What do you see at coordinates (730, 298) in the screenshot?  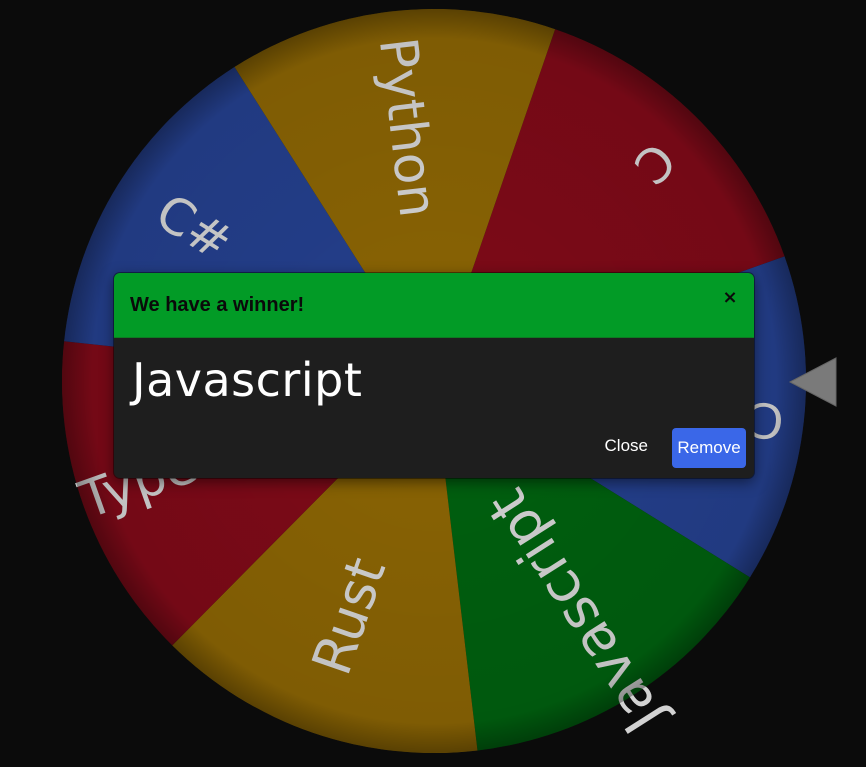 I see `close-icon: ×` at bounding box center [730, 298].